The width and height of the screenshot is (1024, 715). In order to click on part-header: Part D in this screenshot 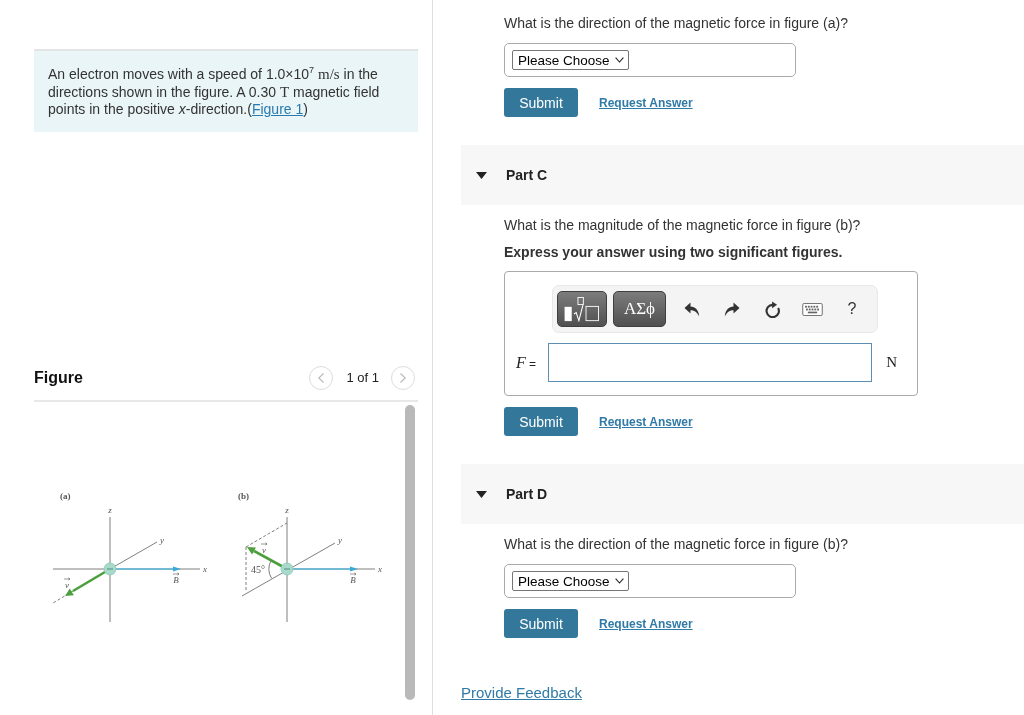, I will do `click(742, 494)`.